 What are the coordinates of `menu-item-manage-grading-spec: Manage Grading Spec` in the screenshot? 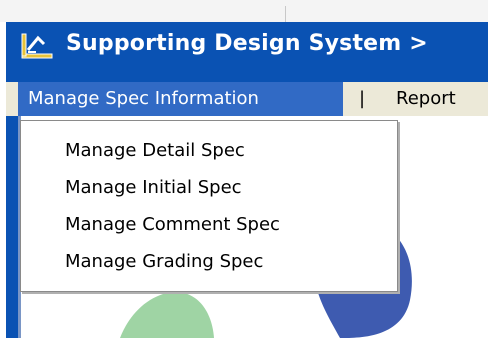 It's located at (164, 262).